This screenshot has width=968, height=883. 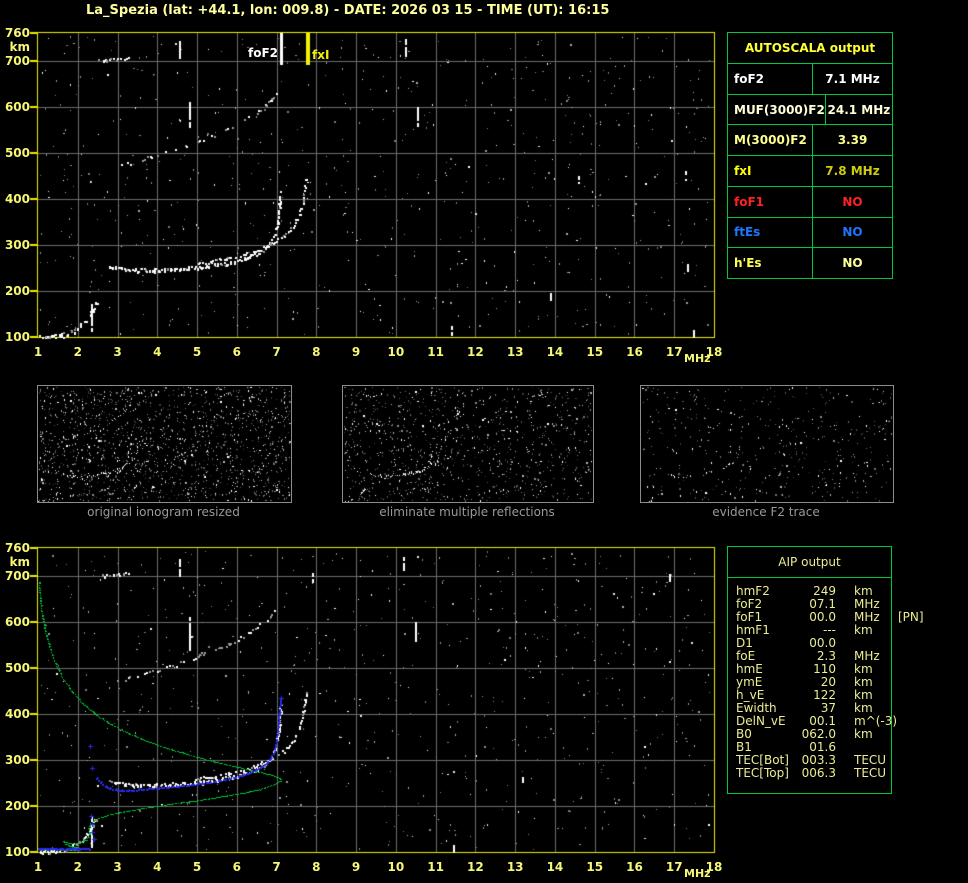 I want to click on autoscala-row: M(3000)F2 3.39, so click(x=810, y=140).